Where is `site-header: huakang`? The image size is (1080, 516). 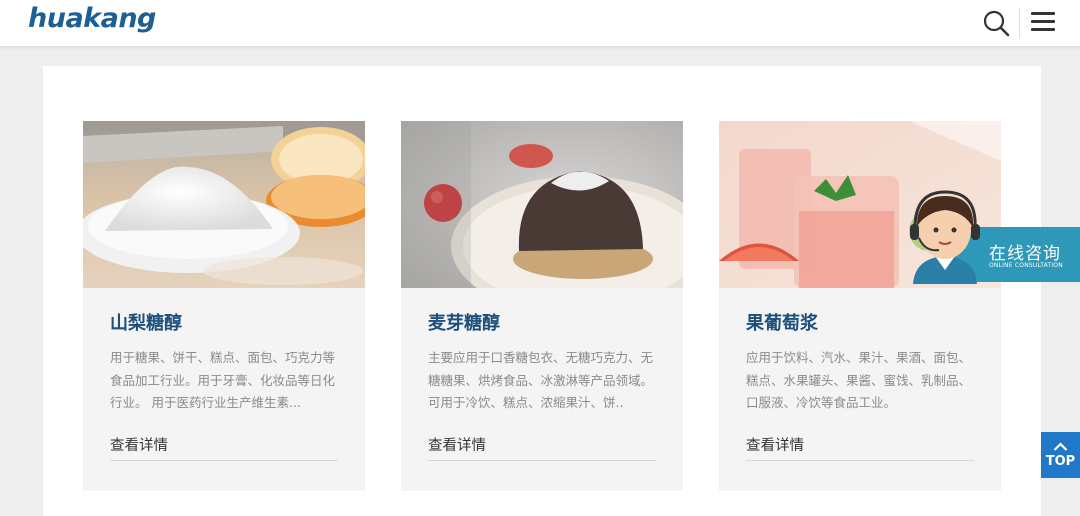
site-header: huakang is located at coordinates (540, 23).